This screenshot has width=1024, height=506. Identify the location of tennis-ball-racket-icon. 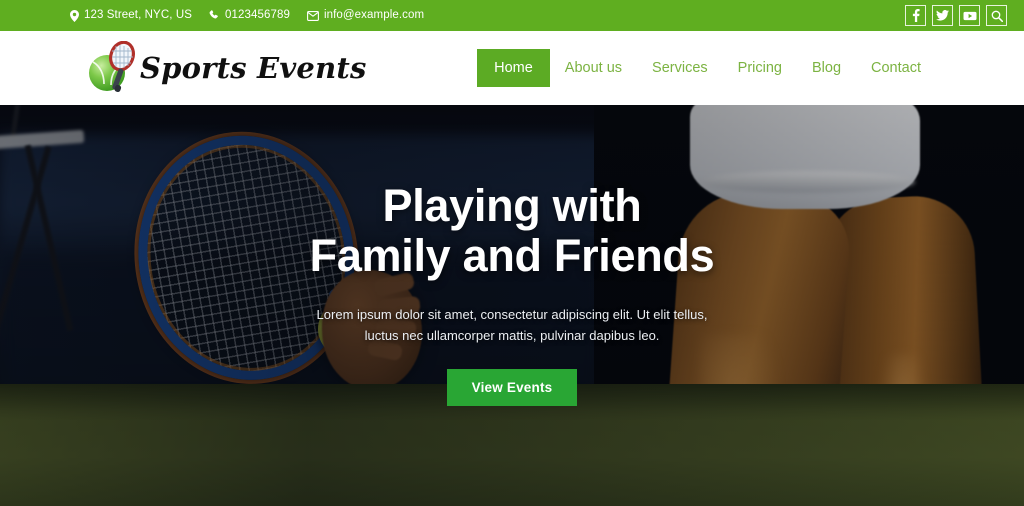
(114, 67).